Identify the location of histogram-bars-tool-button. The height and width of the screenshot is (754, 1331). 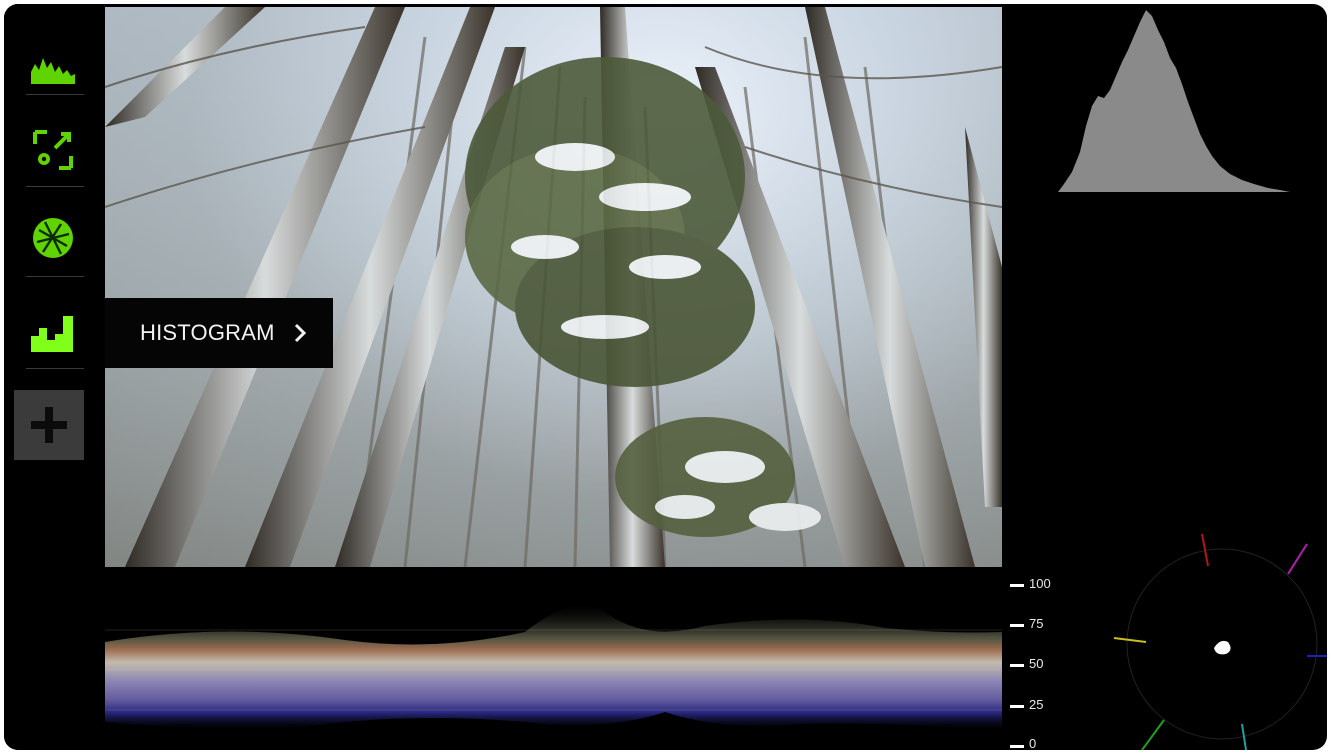
(53, 332).